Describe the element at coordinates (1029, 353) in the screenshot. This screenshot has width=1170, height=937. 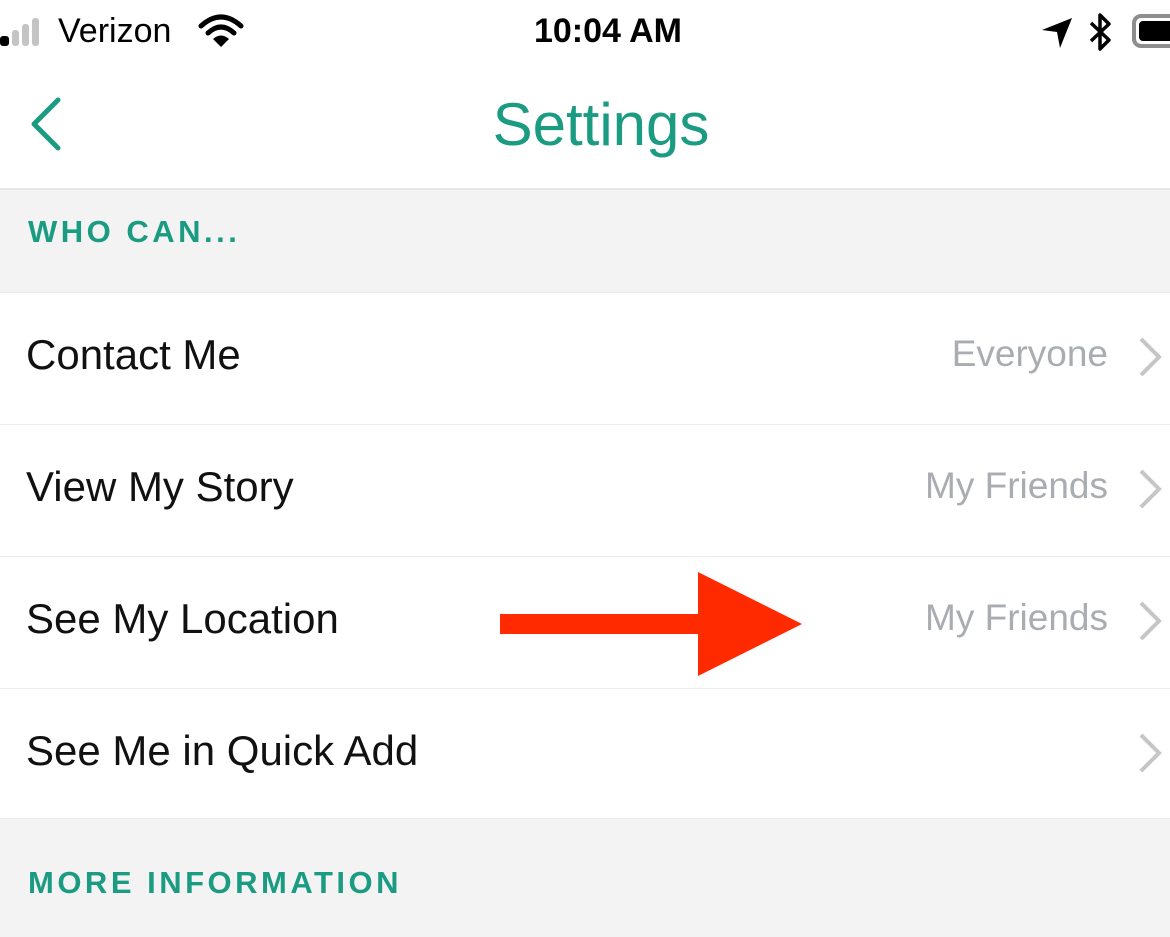
I see `row-value: Everyone` at that location.